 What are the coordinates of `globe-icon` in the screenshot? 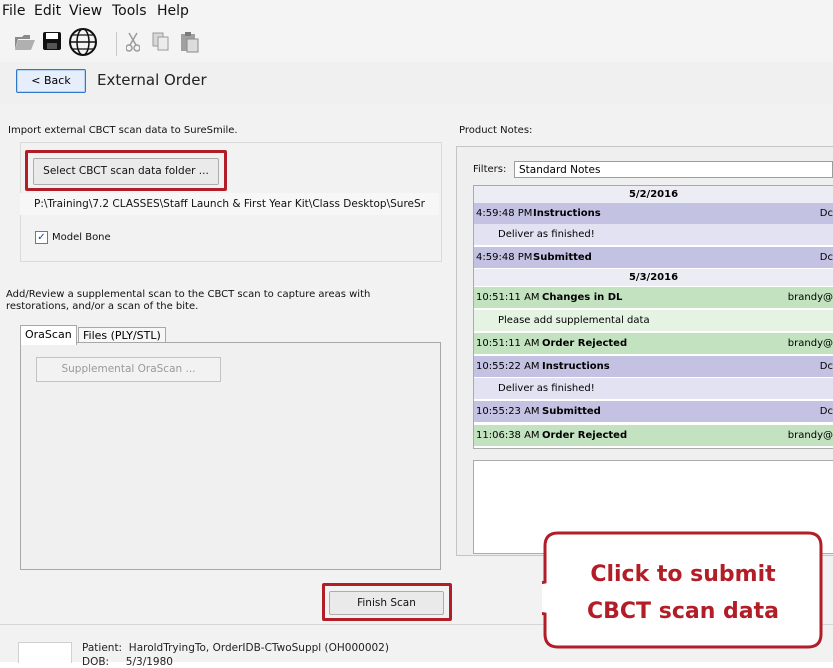 It's located at (83, 42).